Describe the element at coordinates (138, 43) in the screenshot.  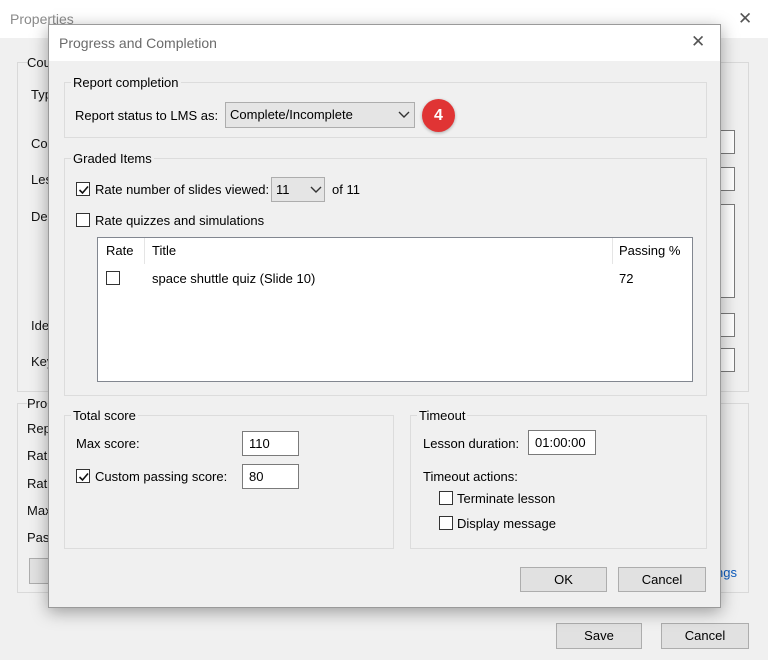
I see `dialog-title: Progress and Completion` at that location.